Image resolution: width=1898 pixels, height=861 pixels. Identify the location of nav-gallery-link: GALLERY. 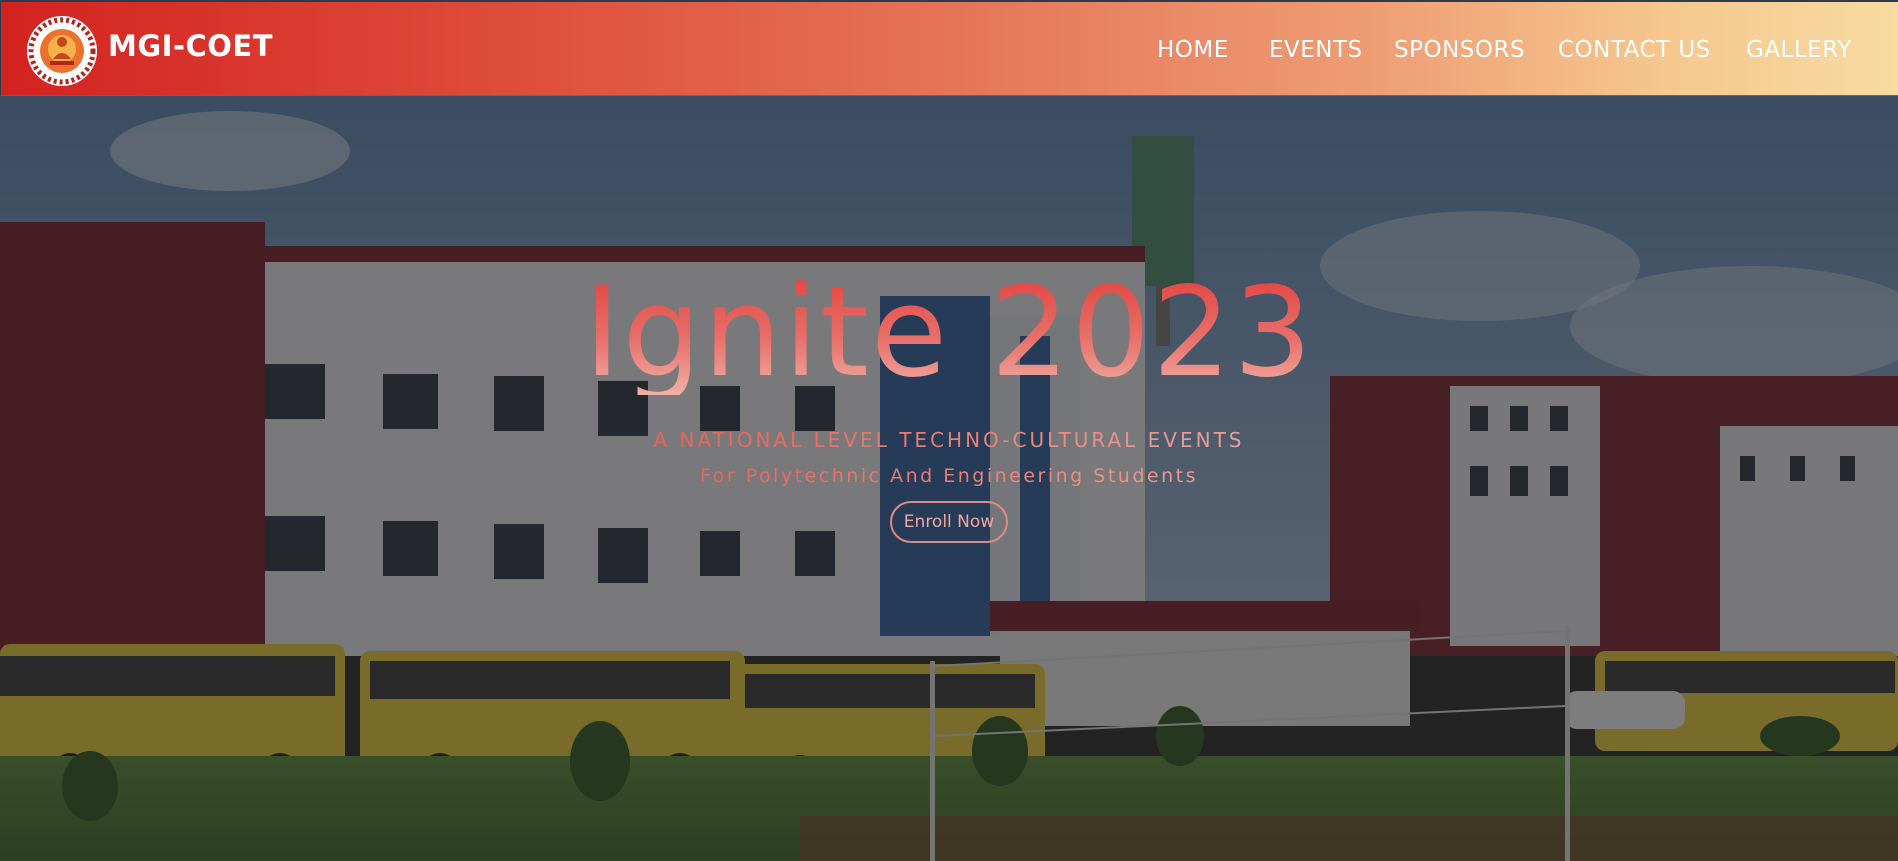
(1799, 50).